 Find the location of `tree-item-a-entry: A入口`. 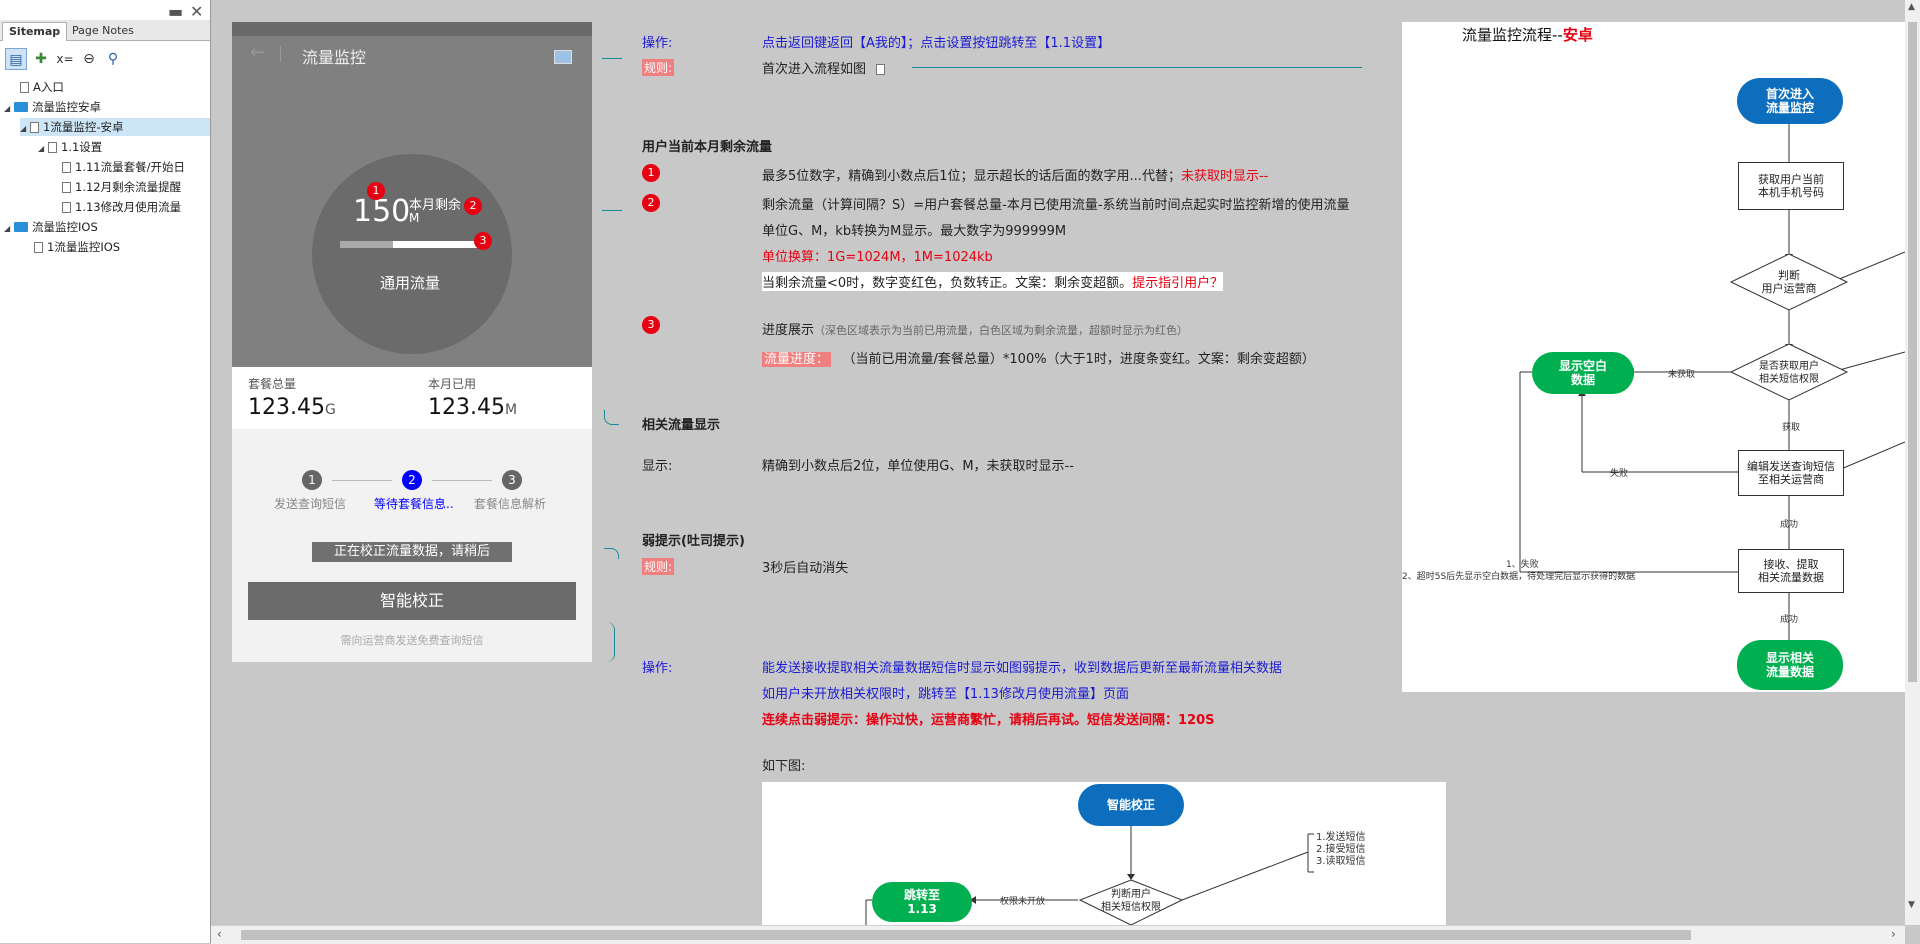

tree-item-a-entry: A入口 is located at coordinates (110, 87).